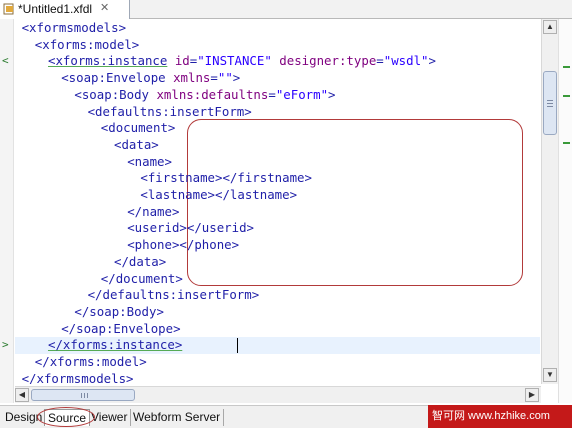  What do you see at coordinates (177, 417) in the screenshot?
I see `tab-webform-server: Webform Server` at bounding box center [177, 417].